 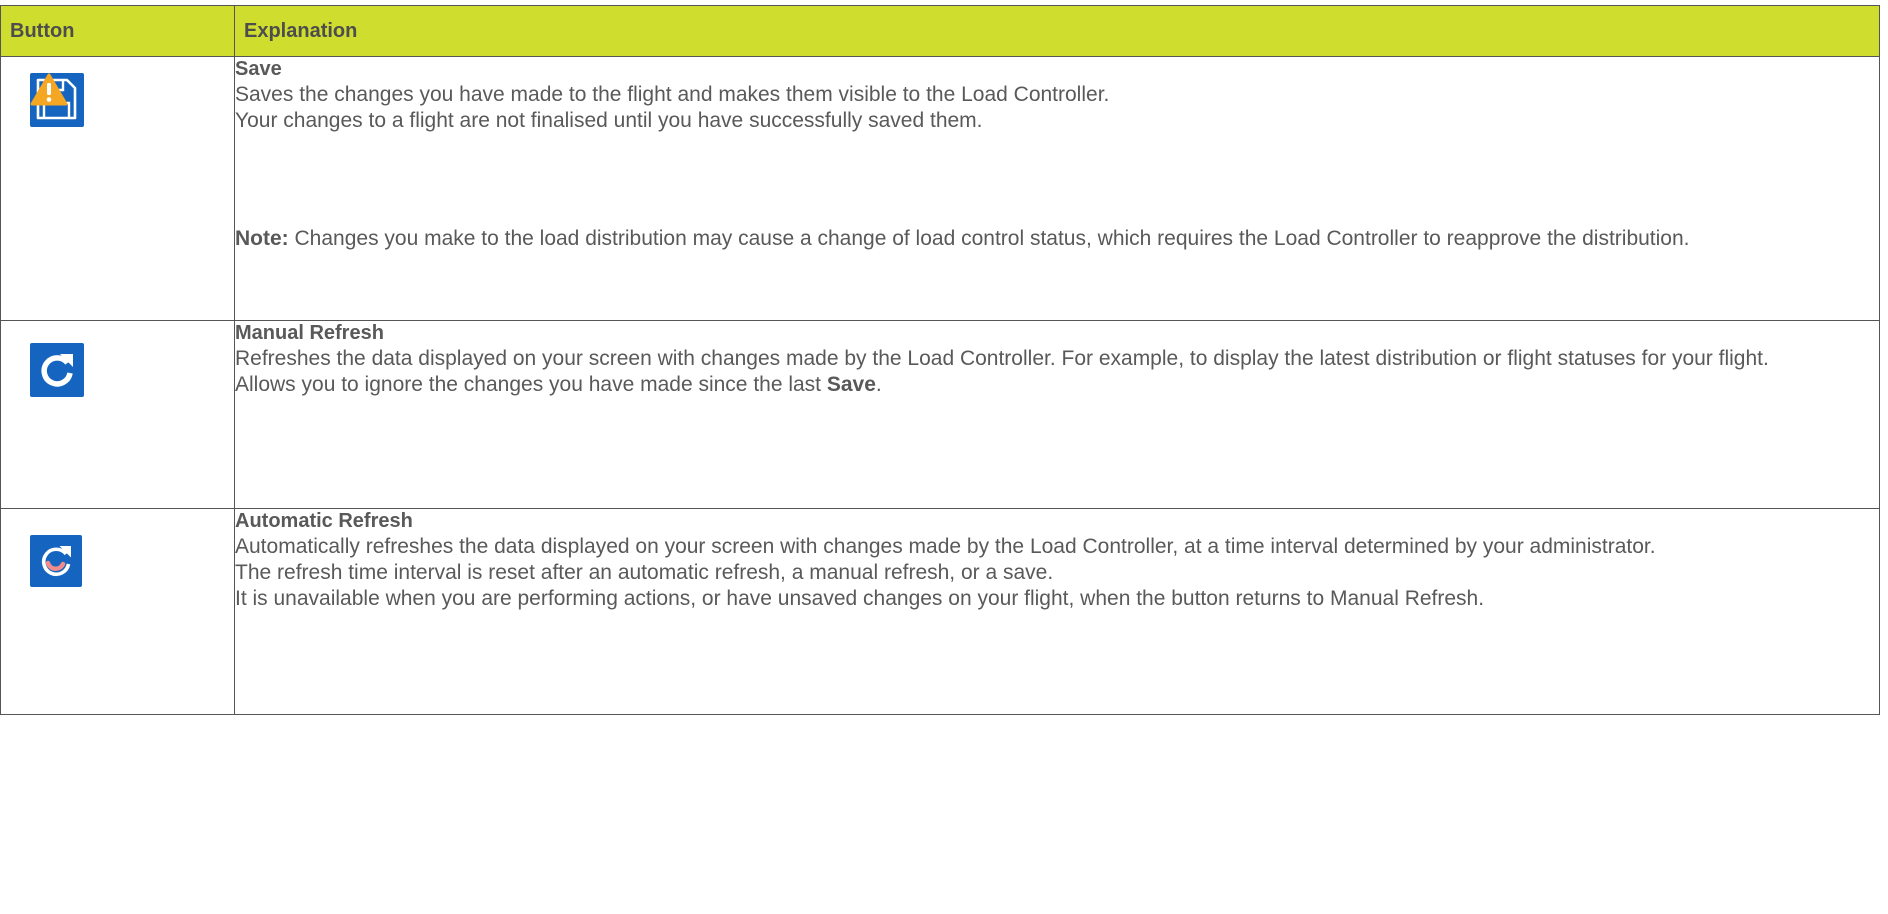 What do you see at coordinates (1057, 31) in the screenshot?
I see `header-explanation: Explanation` at bounding box center [1057, 31].